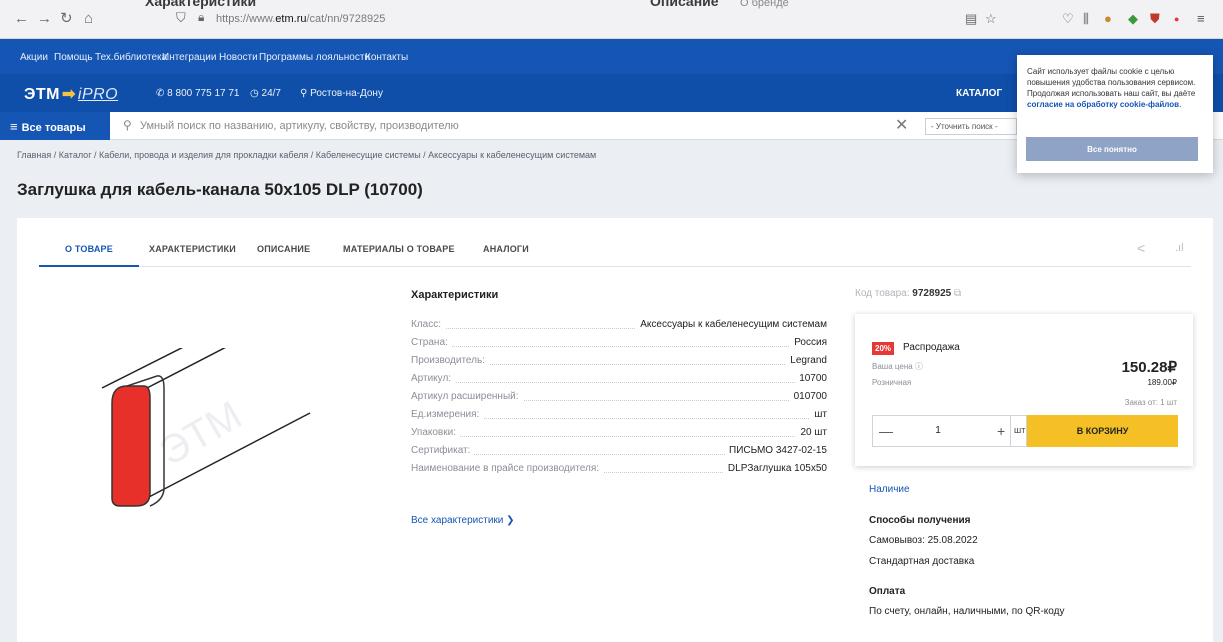  Describe the element at coordinates (181, 18) in the screenshot. I see `shield-icon: ⛉` at that location.